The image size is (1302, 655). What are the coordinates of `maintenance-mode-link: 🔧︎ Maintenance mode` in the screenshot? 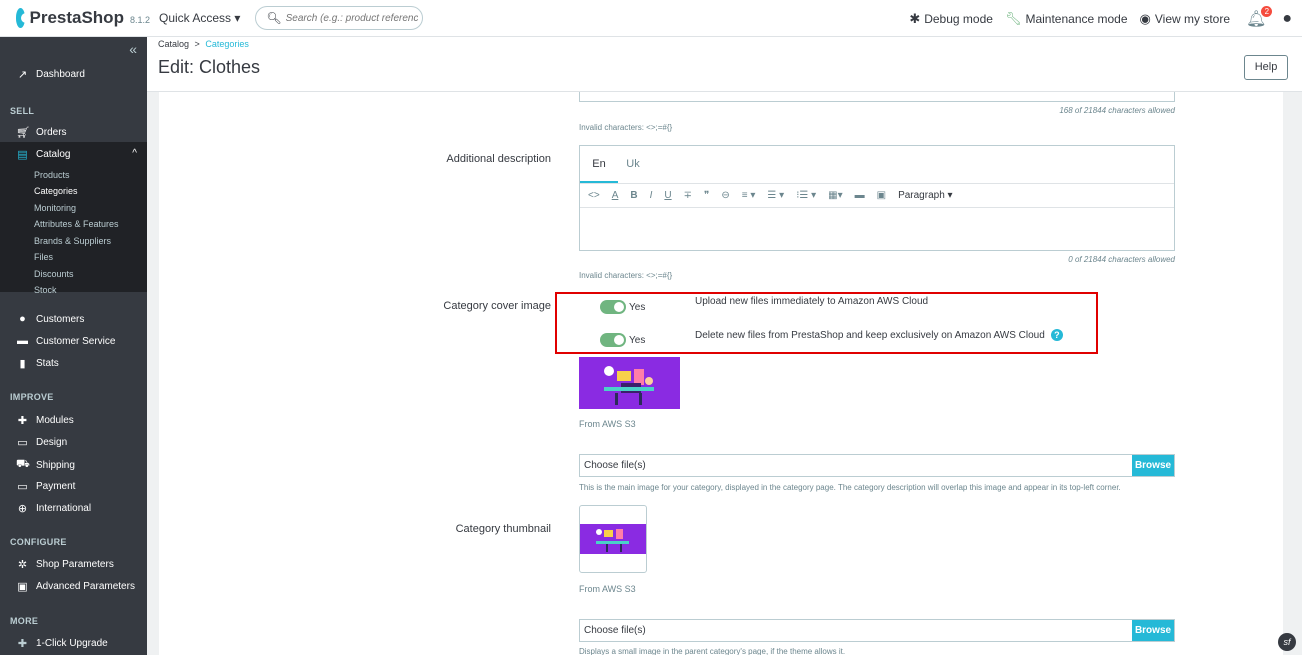 It's located at (1066, 19).